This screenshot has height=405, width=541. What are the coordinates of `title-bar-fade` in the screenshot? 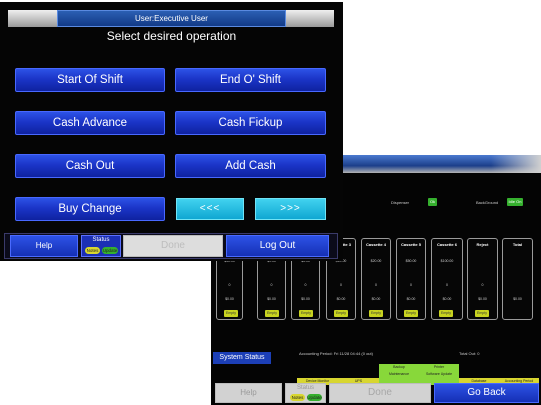 It's located at (516, 164).